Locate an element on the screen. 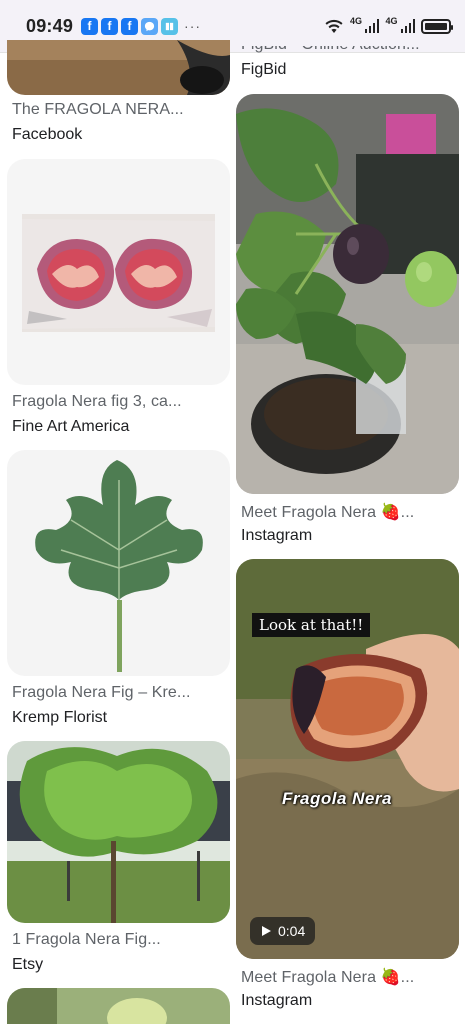 The image size is (465, 1024). notification-icons: f f f is located at coordinates (130, 26).